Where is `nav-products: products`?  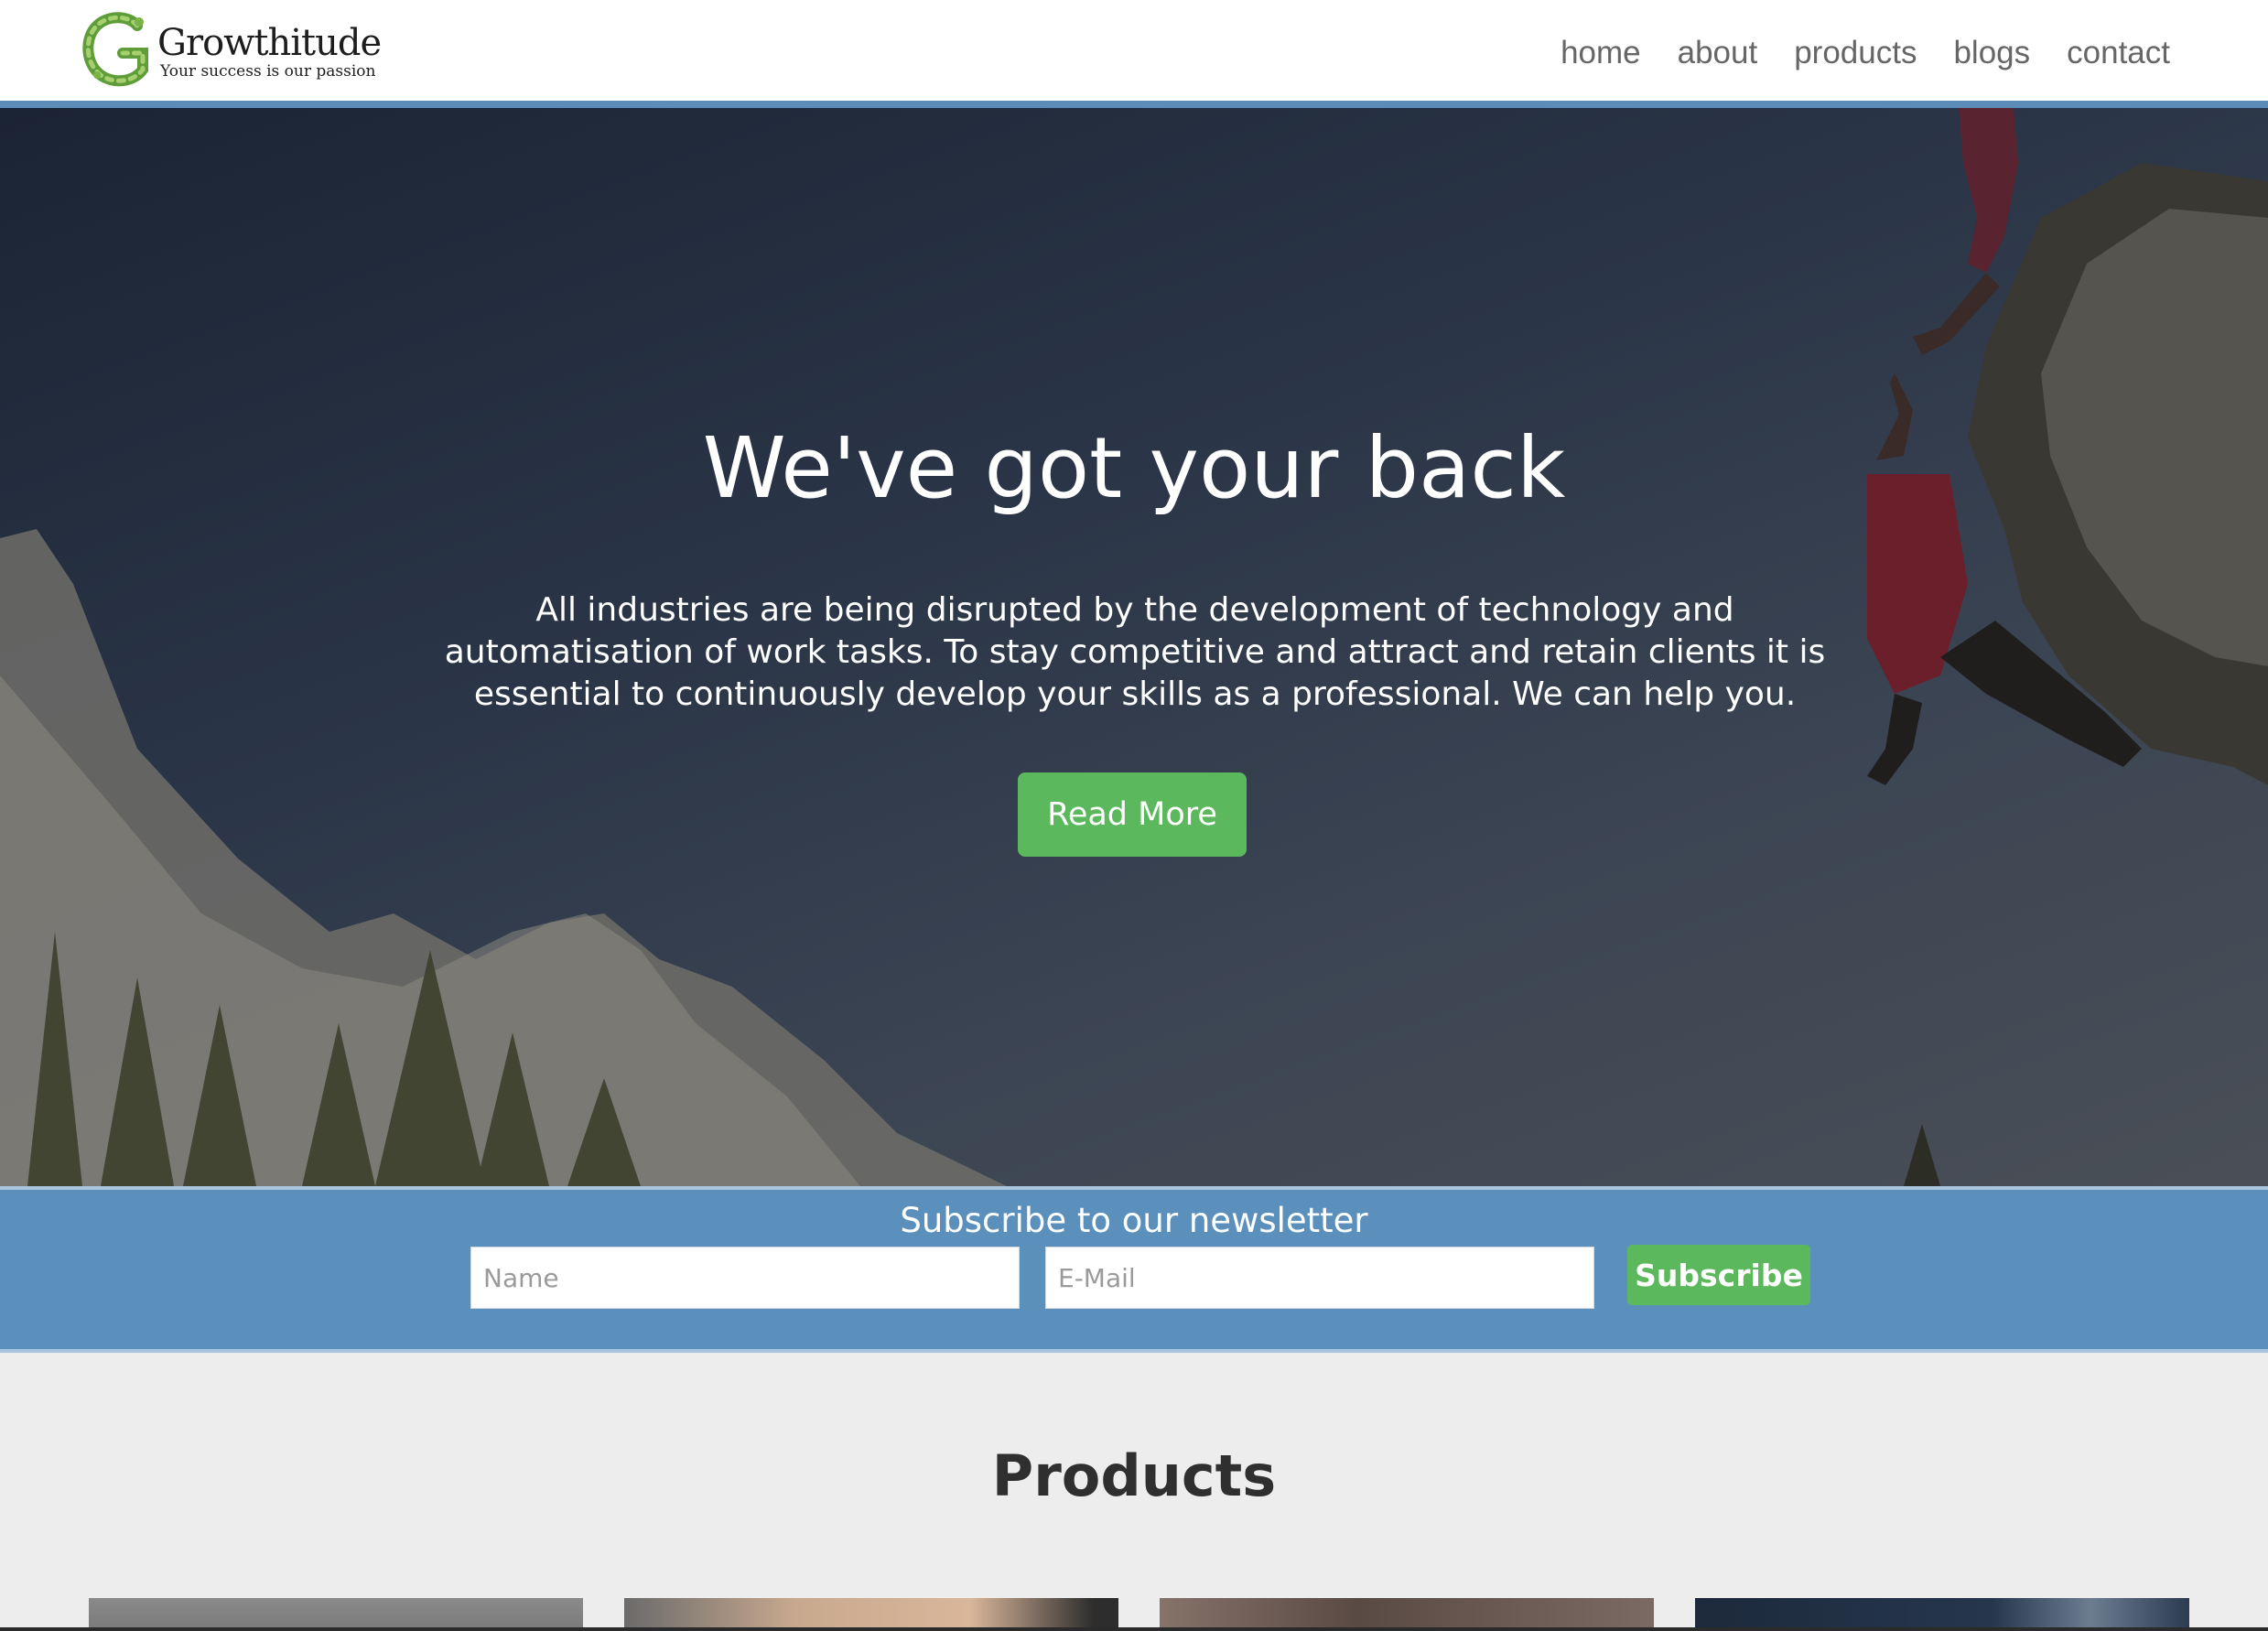 nav-products: products is located at coordinates (1855, 53).